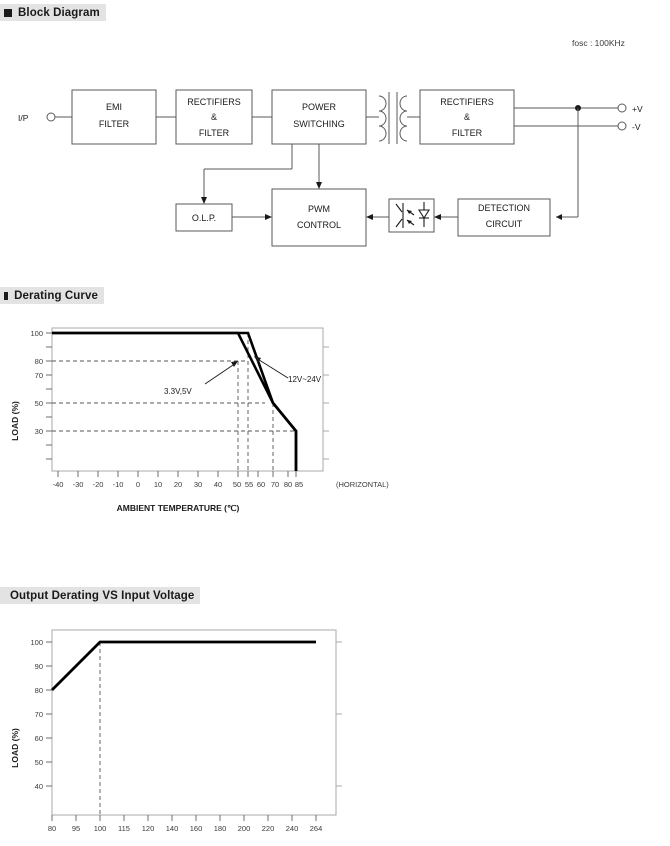 The width and height of the screenshot is (670, 846). What do you see at coordinates (319, 117) in the screenshot?
I see `block-power-switching` at bounding box center [319, 117].